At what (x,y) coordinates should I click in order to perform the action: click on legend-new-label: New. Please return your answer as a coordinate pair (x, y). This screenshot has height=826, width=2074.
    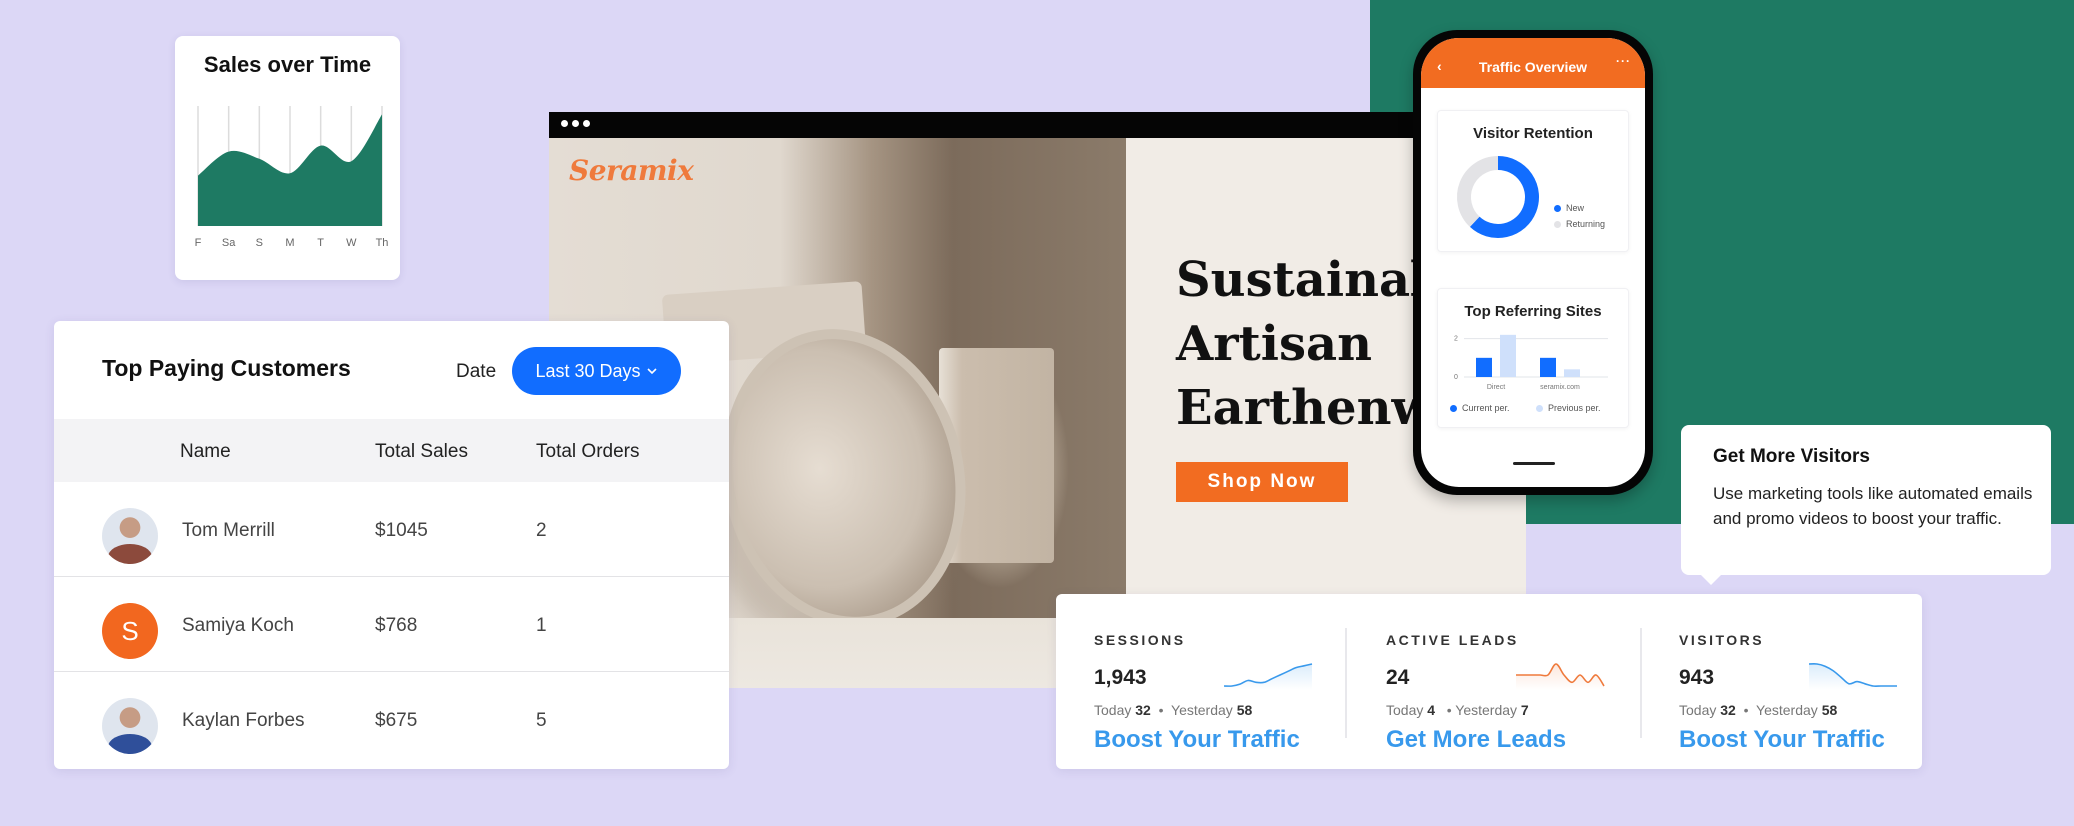
    Looking at the image, I should click on (1575, 208).